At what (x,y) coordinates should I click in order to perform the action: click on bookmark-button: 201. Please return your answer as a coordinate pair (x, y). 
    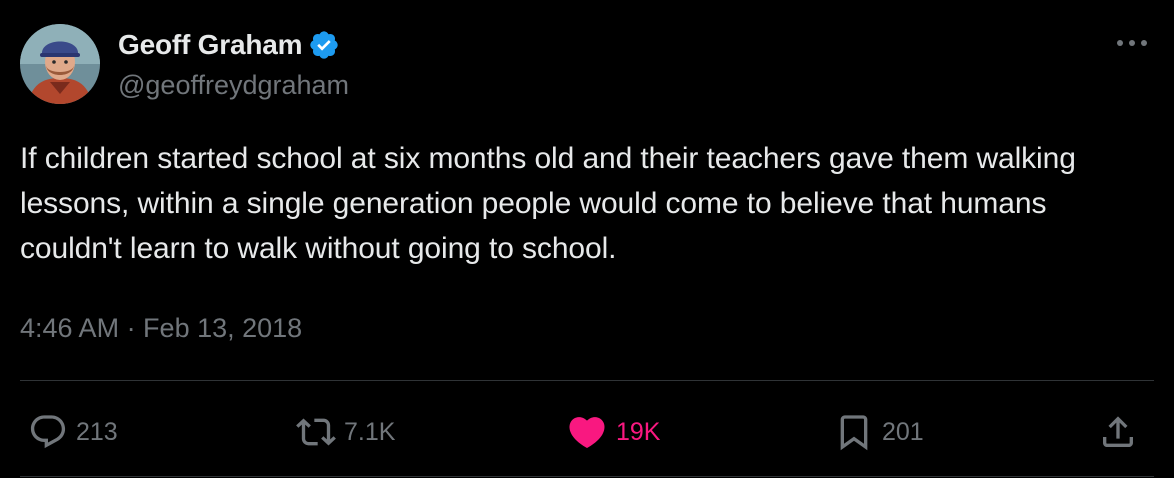
    Looking at the image, I should click on (879, 432).